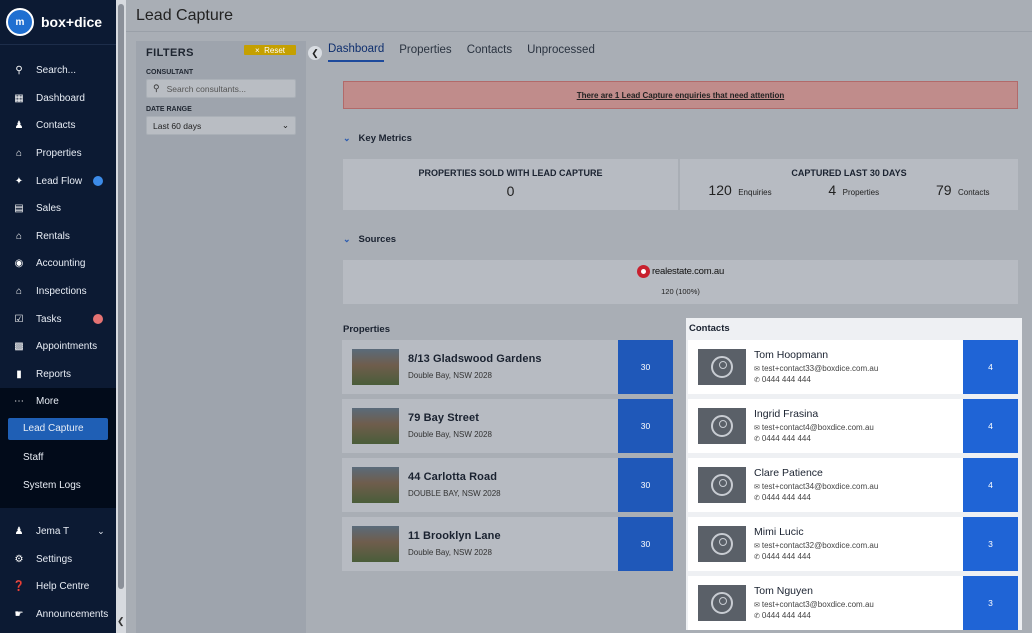 The width and height of the screenshot is (1032, 633). Describe the element at coordinates (98, 181) in the screenshot. I see `lead-flow-badge` at that location.